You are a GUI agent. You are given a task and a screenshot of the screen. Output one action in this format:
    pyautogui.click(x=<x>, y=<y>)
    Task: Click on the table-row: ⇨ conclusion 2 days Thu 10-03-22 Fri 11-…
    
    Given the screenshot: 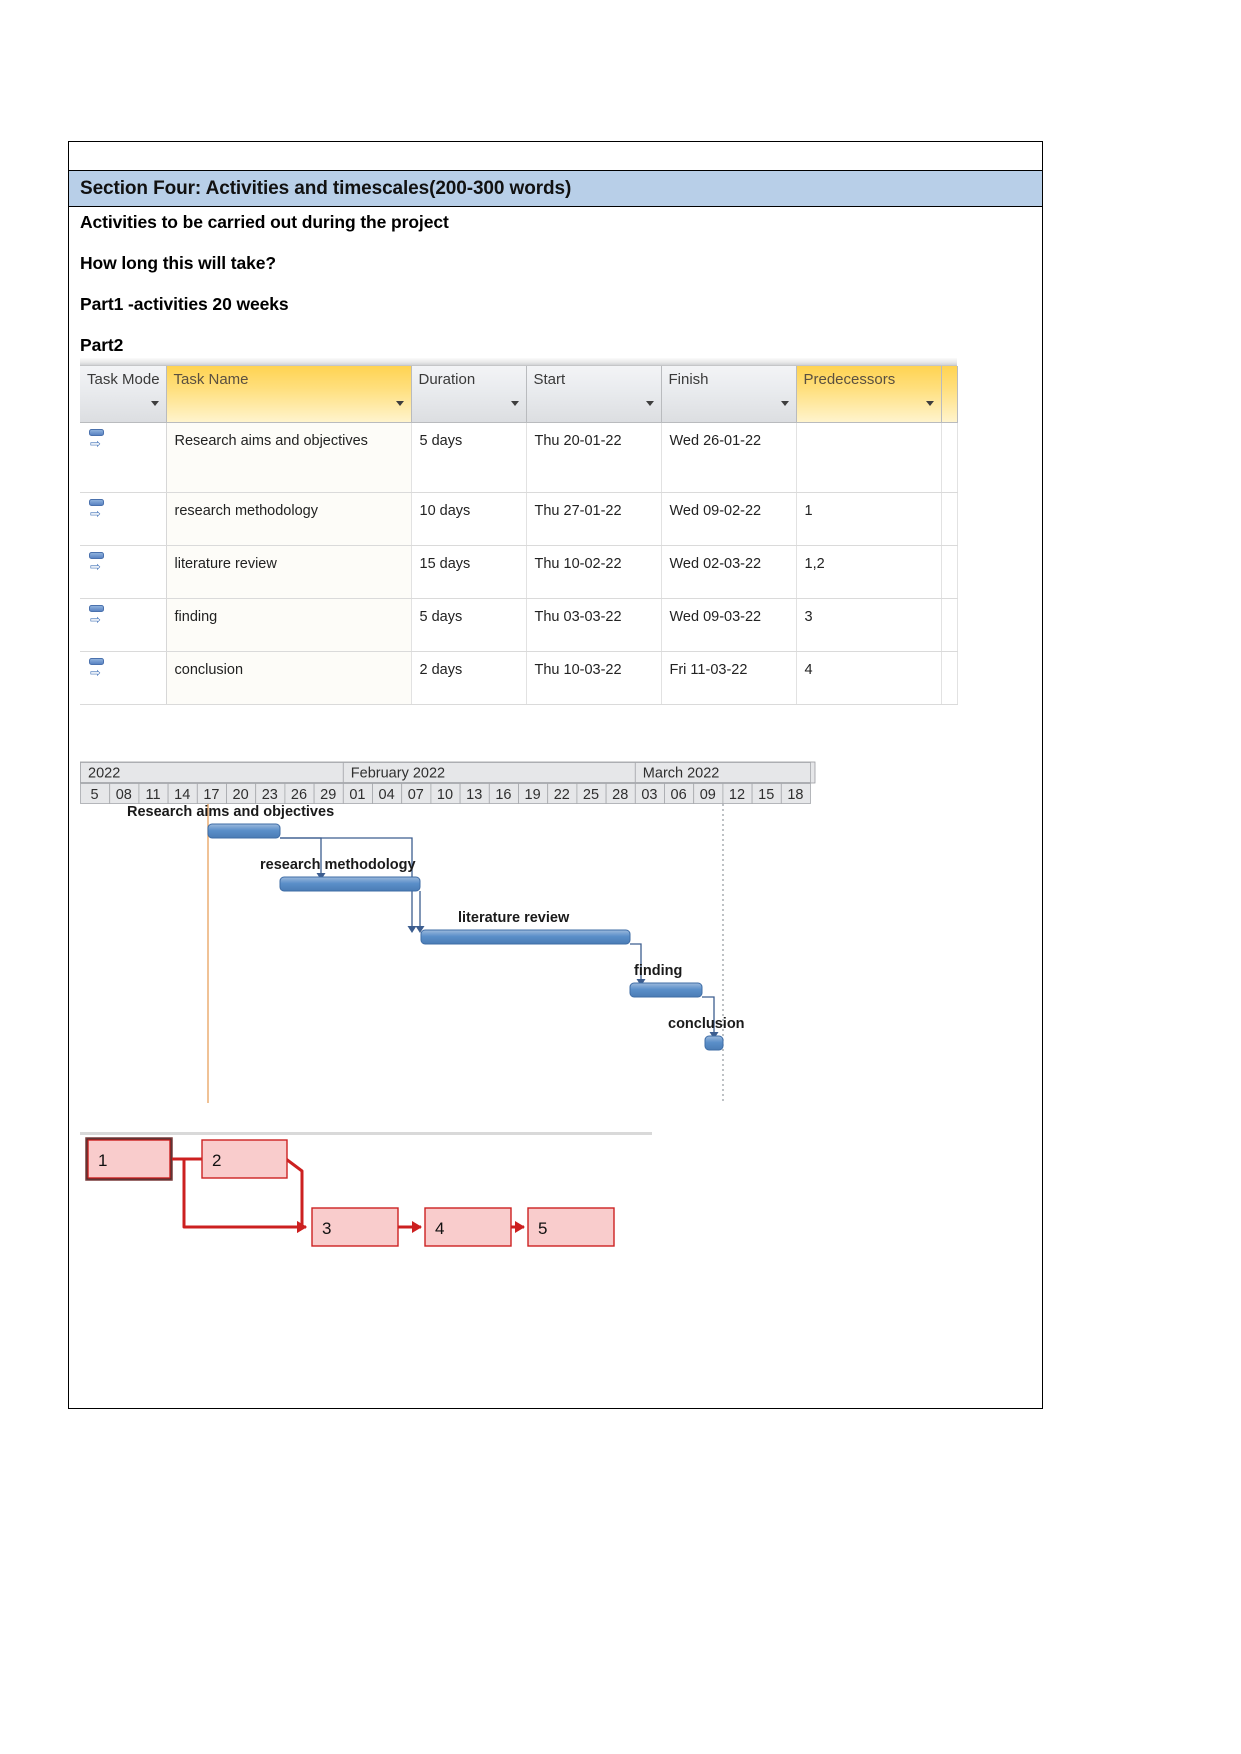 What is the action you would take?
    pyautogui.click(x=519, y=678)
    